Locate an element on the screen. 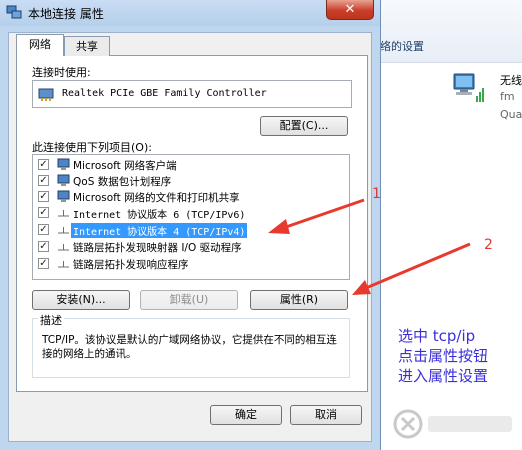  item-label: Microsoft 网络的文件和打印机共享 is located at coordinates (156, 198).